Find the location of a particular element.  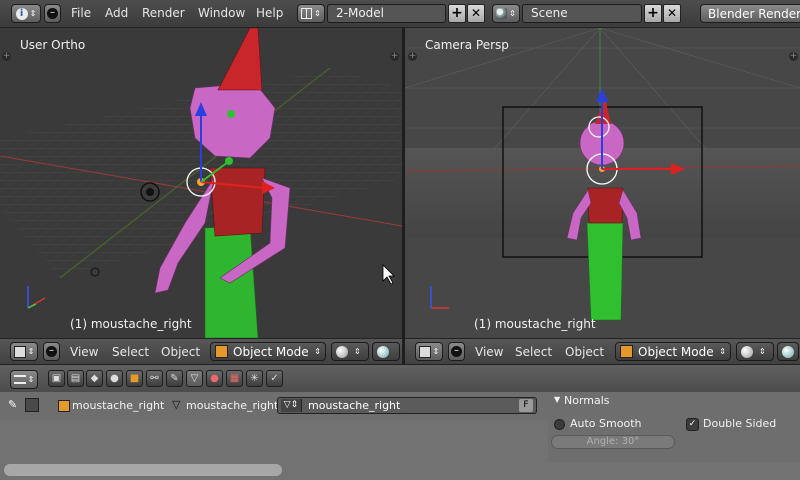

fake-user-button: F is located at coordinates (526, 405).